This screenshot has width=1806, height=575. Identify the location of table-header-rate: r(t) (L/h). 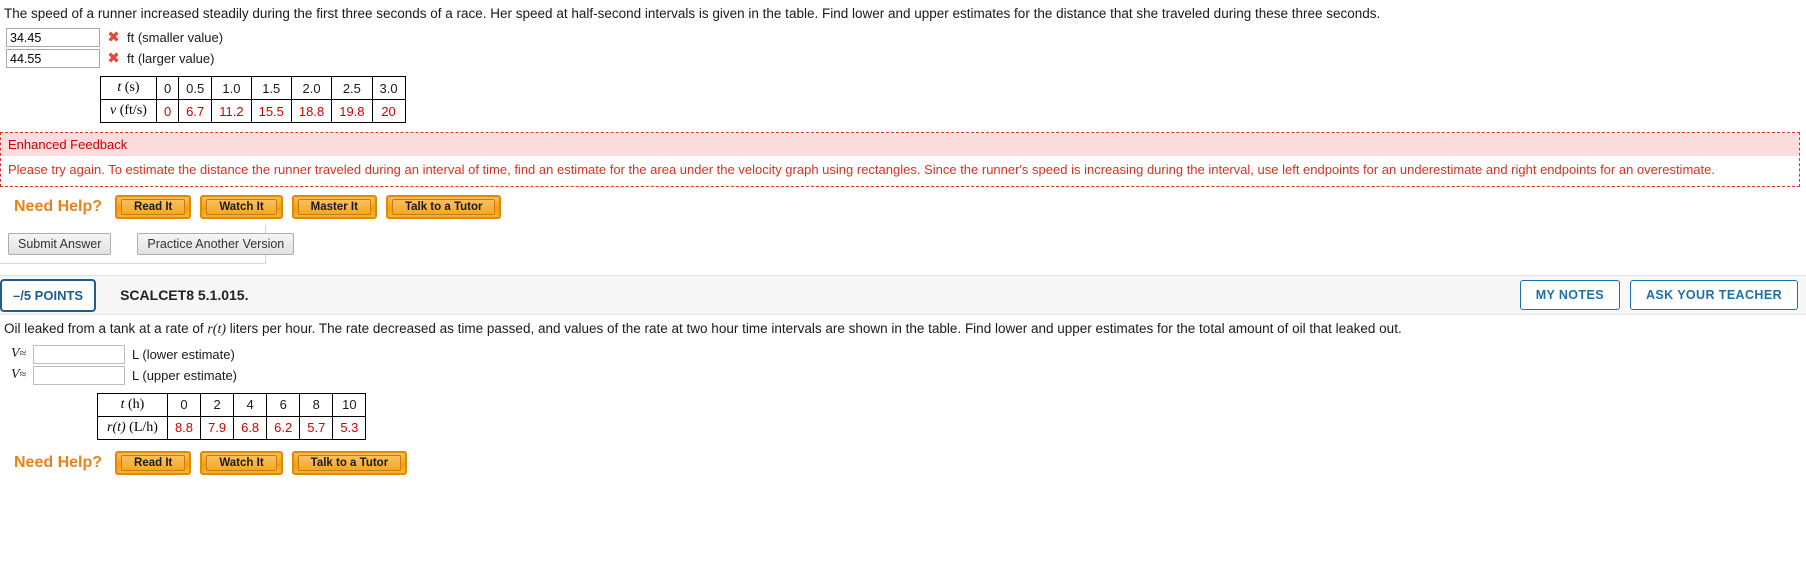
(132, 427).